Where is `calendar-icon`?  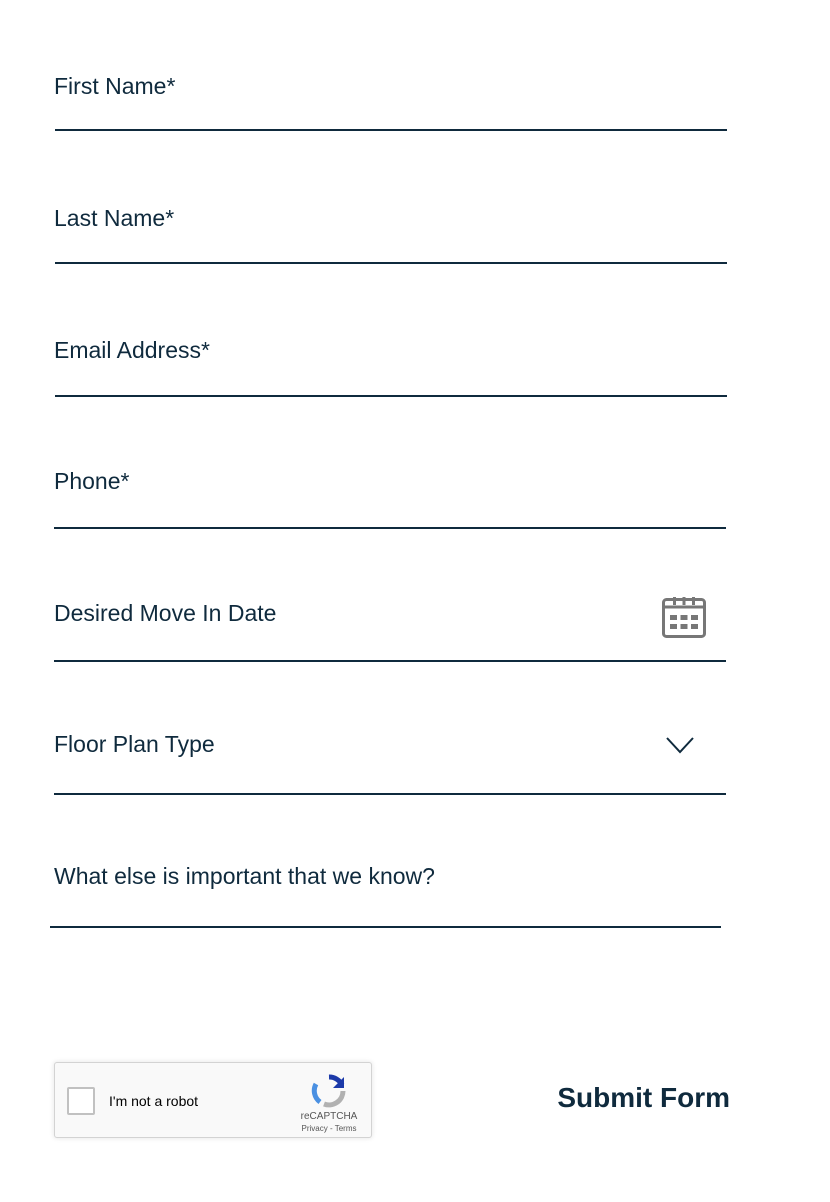
calendar-icon is located at coordinates (684, 617).